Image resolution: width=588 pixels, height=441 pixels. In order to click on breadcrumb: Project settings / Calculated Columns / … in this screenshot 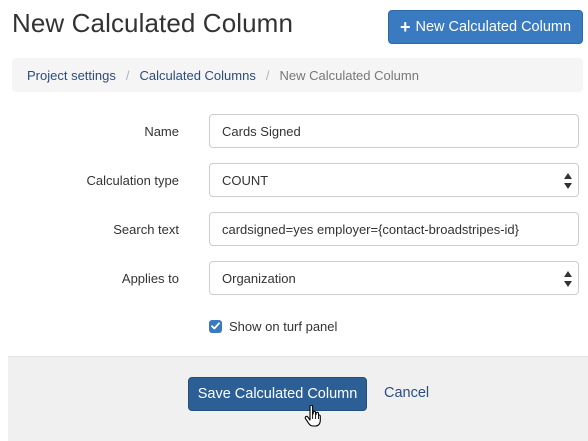, I will do `click(297, 75)`.